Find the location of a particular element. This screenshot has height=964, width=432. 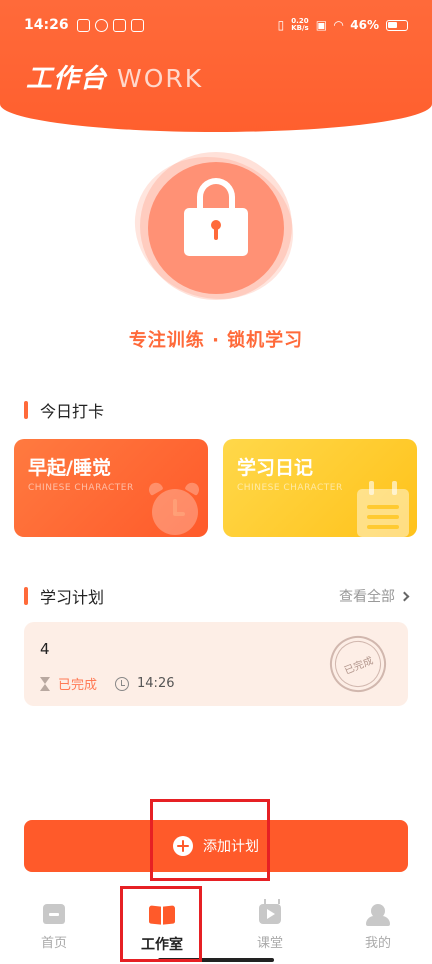

wifi-icon: ◠ is located at coordinates (339, 25).